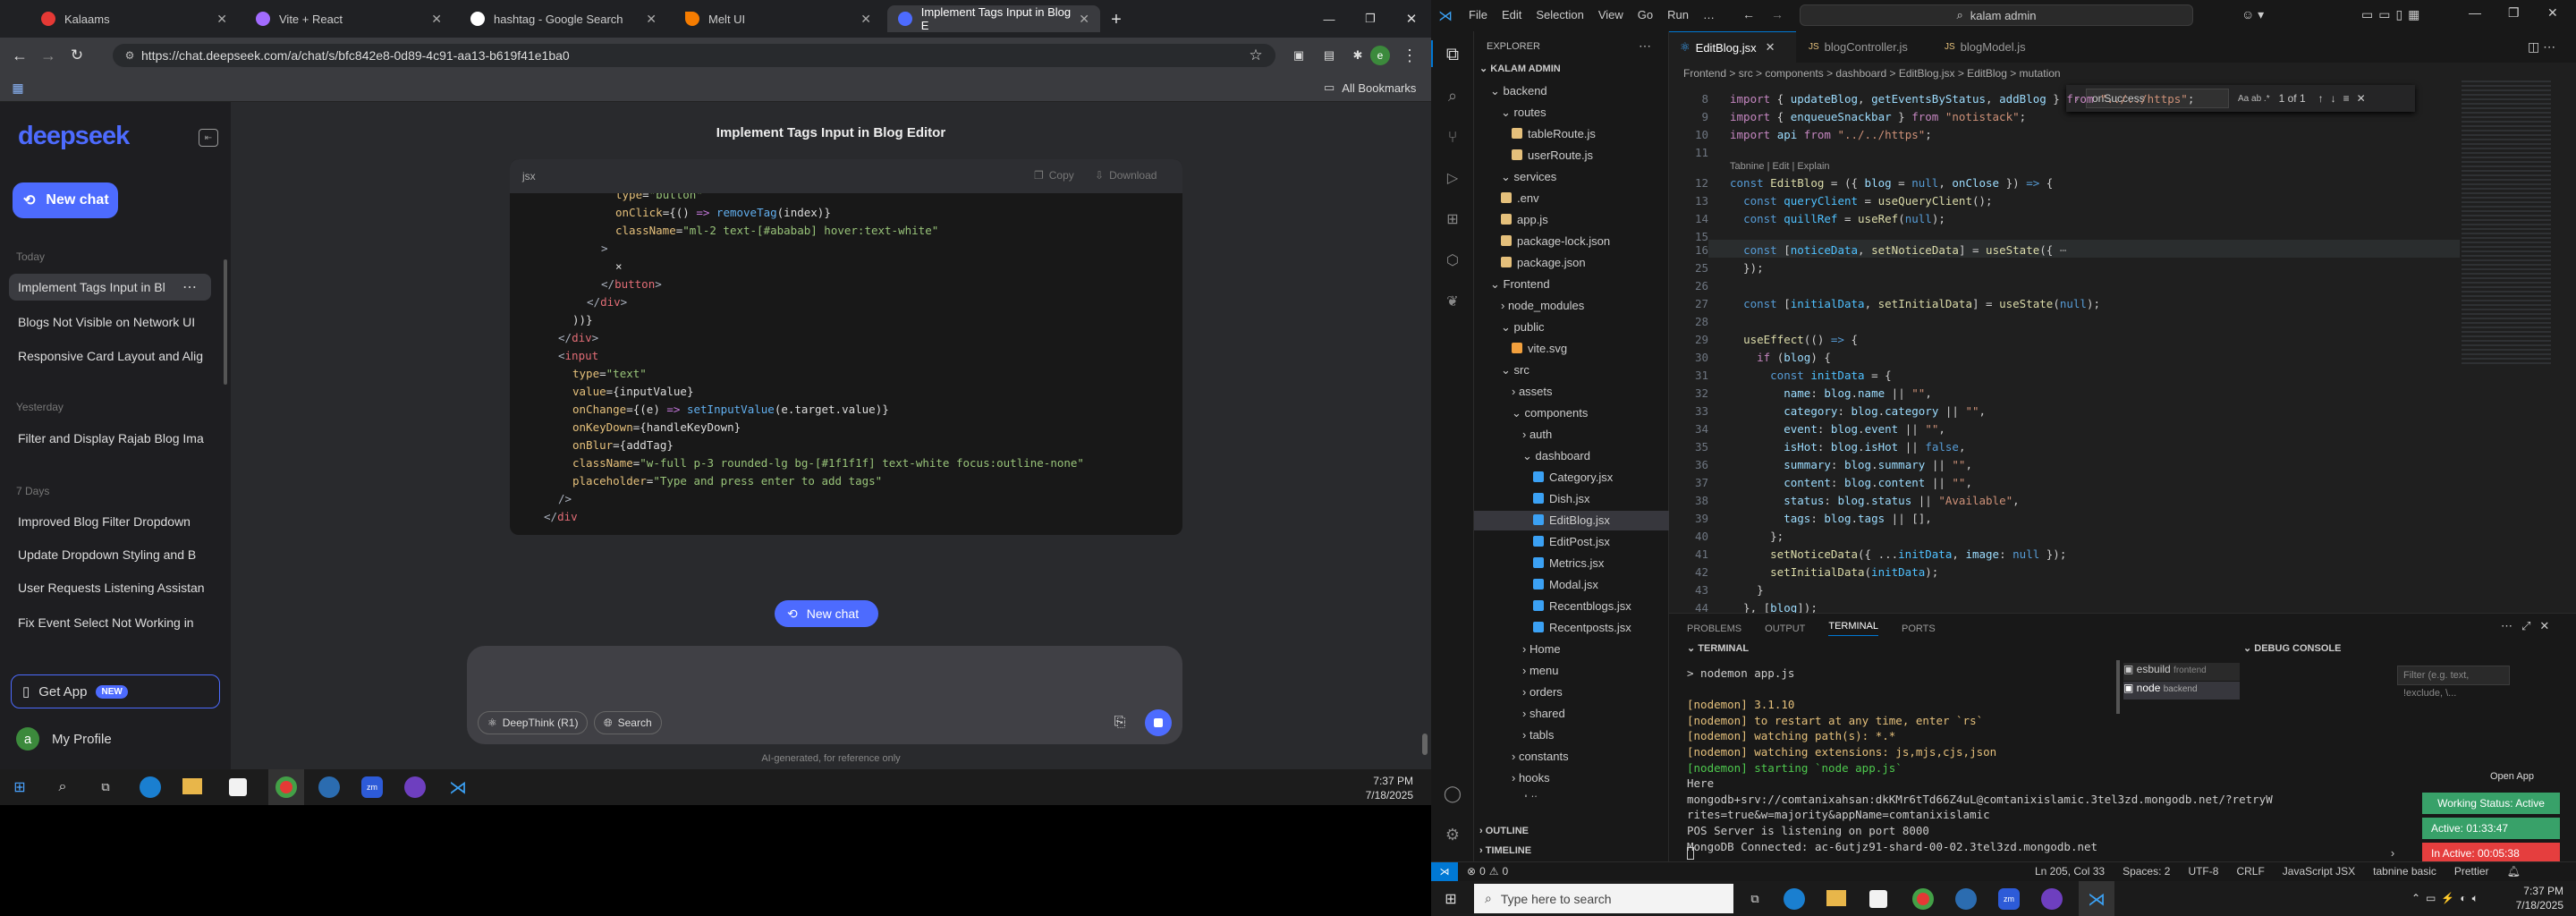  I want to click on command-center: ⌕ kalam admin, so click(1996, 15).